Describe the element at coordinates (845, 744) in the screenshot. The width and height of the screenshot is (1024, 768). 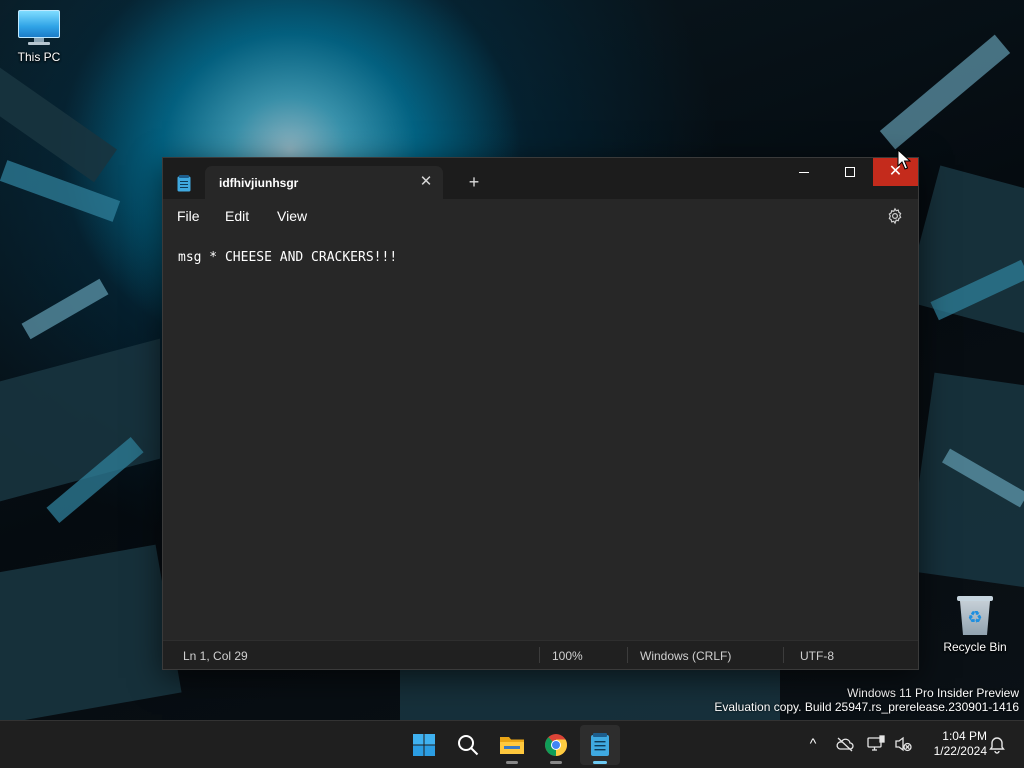
I see `onedrive-cloud-icon` at that location.